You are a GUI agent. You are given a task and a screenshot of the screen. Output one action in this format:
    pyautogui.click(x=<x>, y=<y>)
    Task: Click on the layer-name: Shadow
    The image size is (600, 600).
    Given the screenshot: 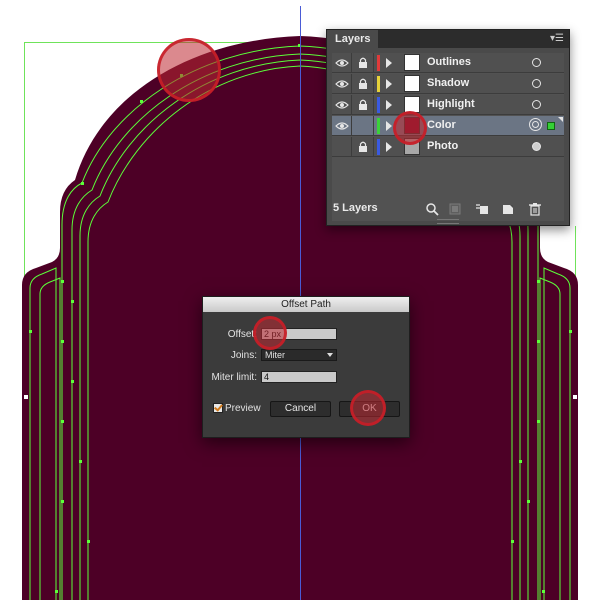 What is the action you would take?
    pyautogui.click(x=448, y=83)
    